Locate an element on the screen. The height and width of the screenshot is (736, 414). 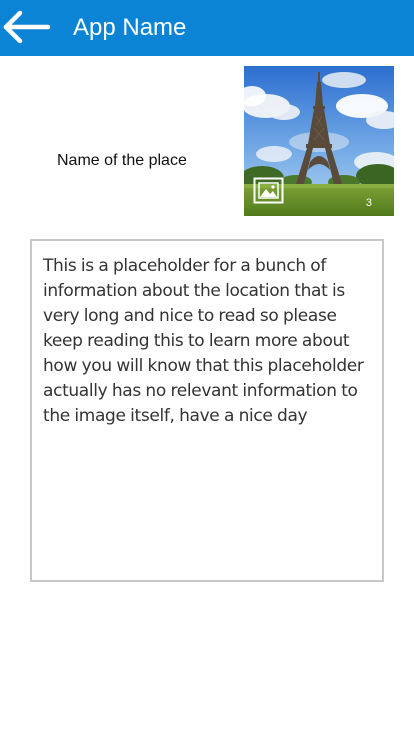
eiffel-tower-photo is located at coordinates (319, 141).